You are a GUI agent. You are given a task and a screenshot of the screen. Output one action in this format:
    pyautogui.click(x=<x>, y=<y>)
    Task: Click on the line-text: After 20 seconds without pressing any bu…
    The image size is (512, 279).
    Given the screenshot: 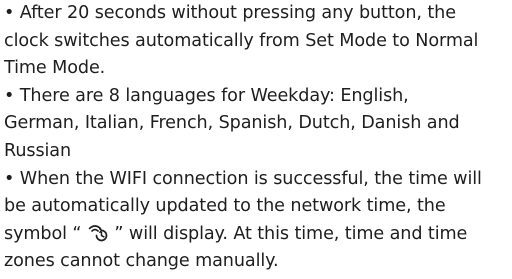 What is the action you would take?
    pyautogui.click(x=237, y=13)
    